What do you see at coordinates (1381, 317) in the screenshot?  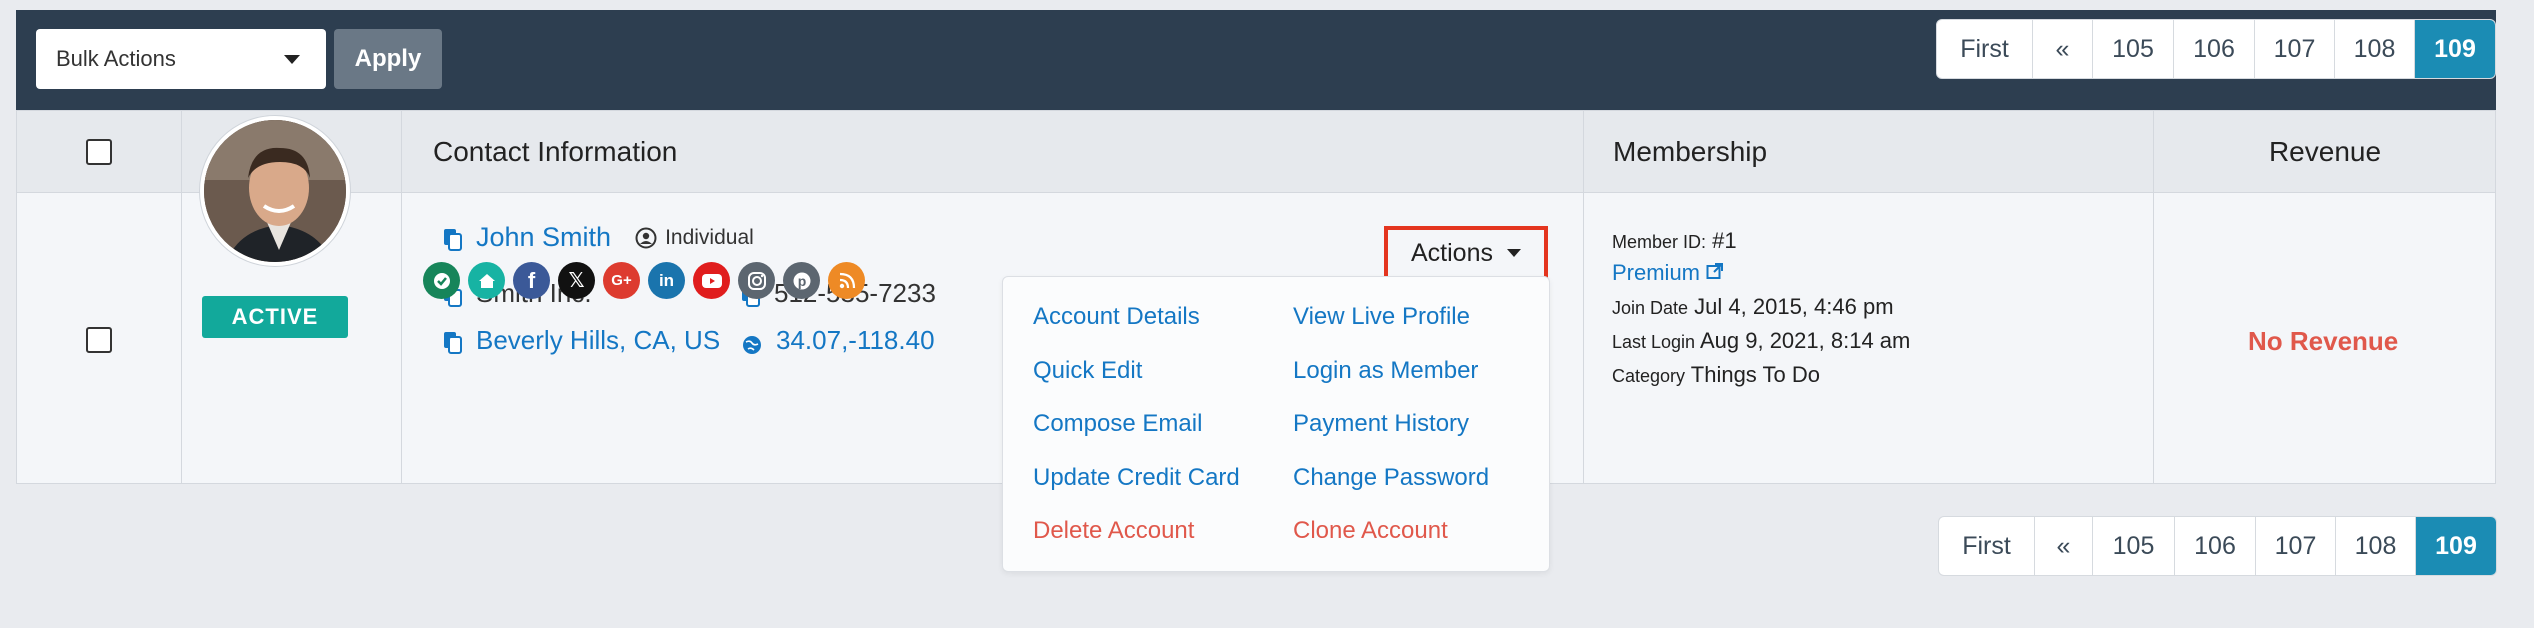 I see `menu-view-live-profile: View Live Profile` at bounding box center [1381, 317].